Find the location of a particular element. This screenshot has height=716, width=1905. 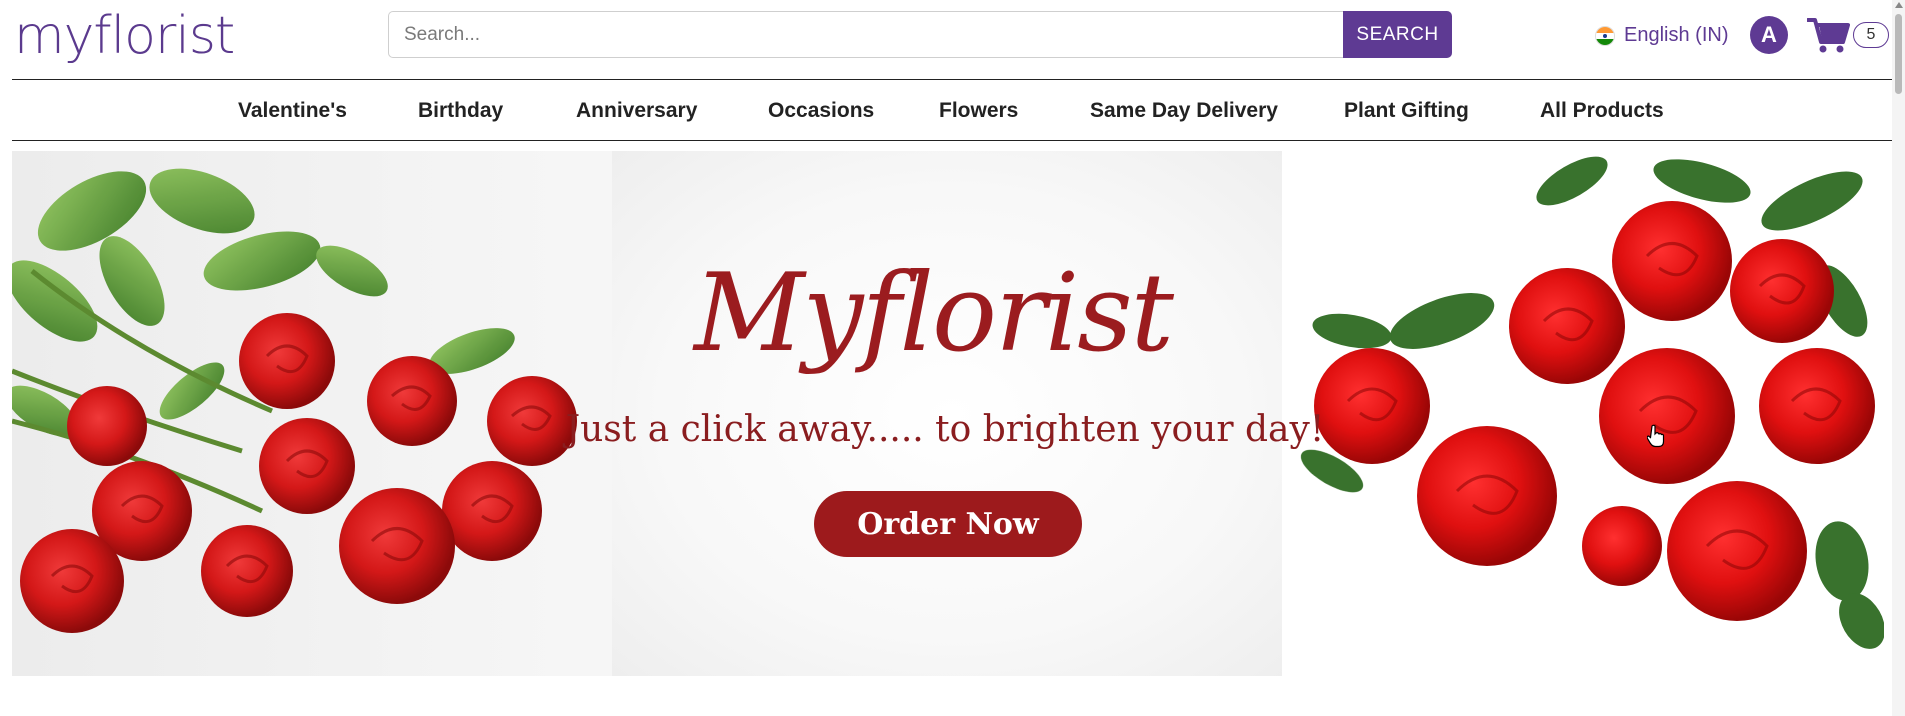

nav-item-all-products: All Products is located at coordinates (1602, 111).